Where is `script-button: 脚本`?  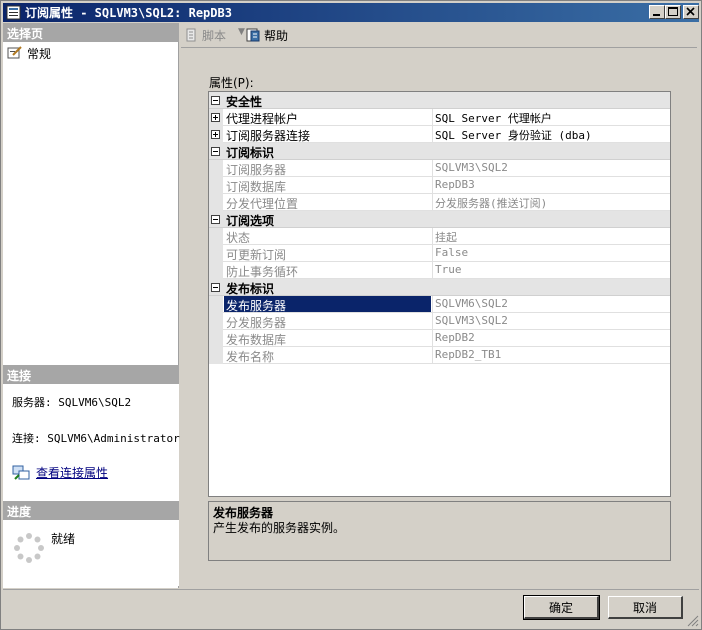
script-button: 脚本 is located at coordinates (204, 35).